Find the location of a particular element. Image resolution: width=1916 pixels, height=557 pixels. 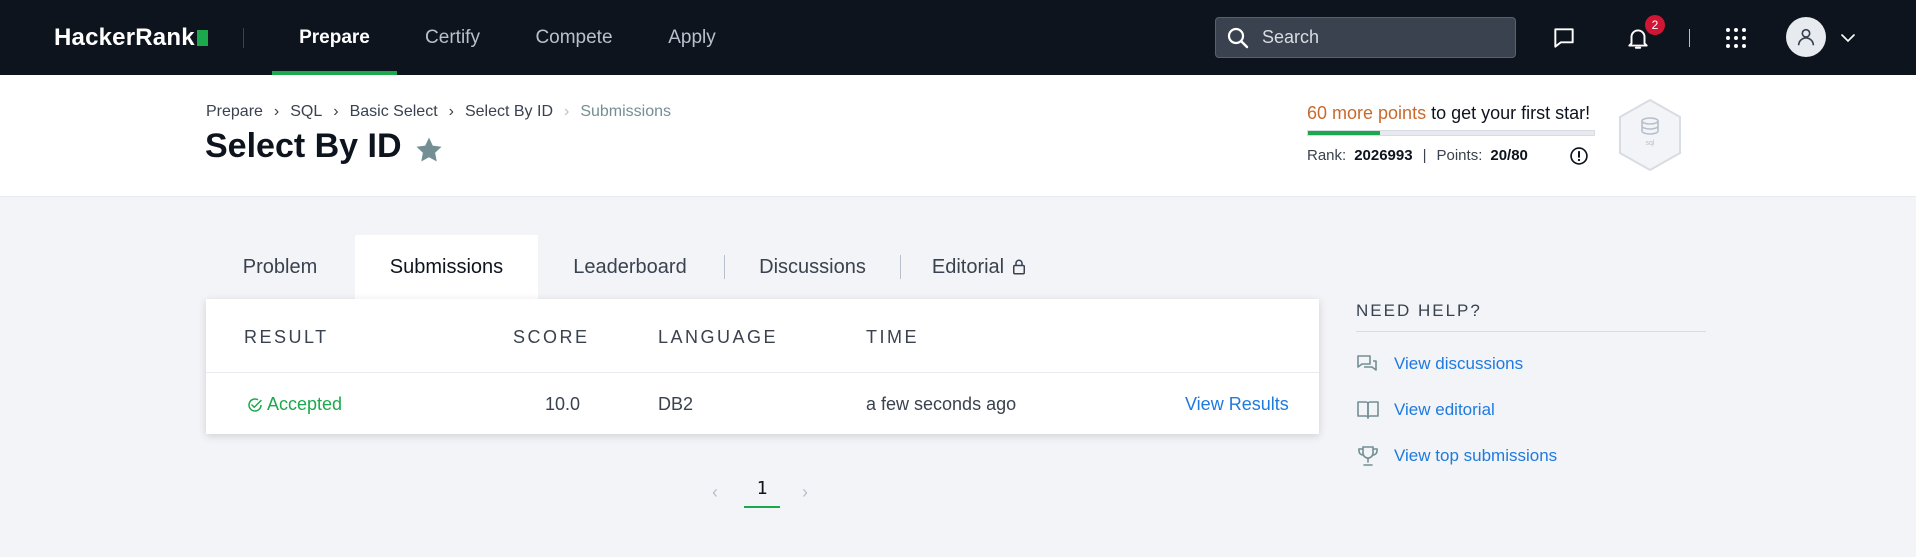

apps-grid-icon is located at coordinates (1736, 38).